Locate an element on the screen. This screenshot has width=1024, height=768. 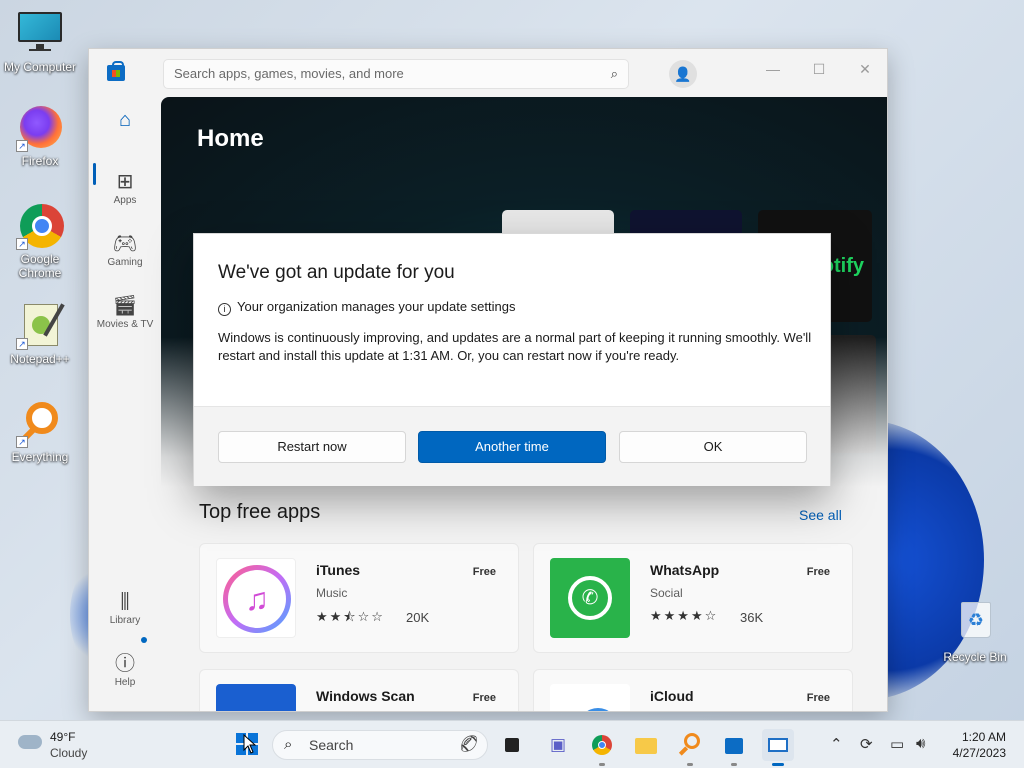
teams-chat-icon: ▣ is located at coordinates (558, 745).